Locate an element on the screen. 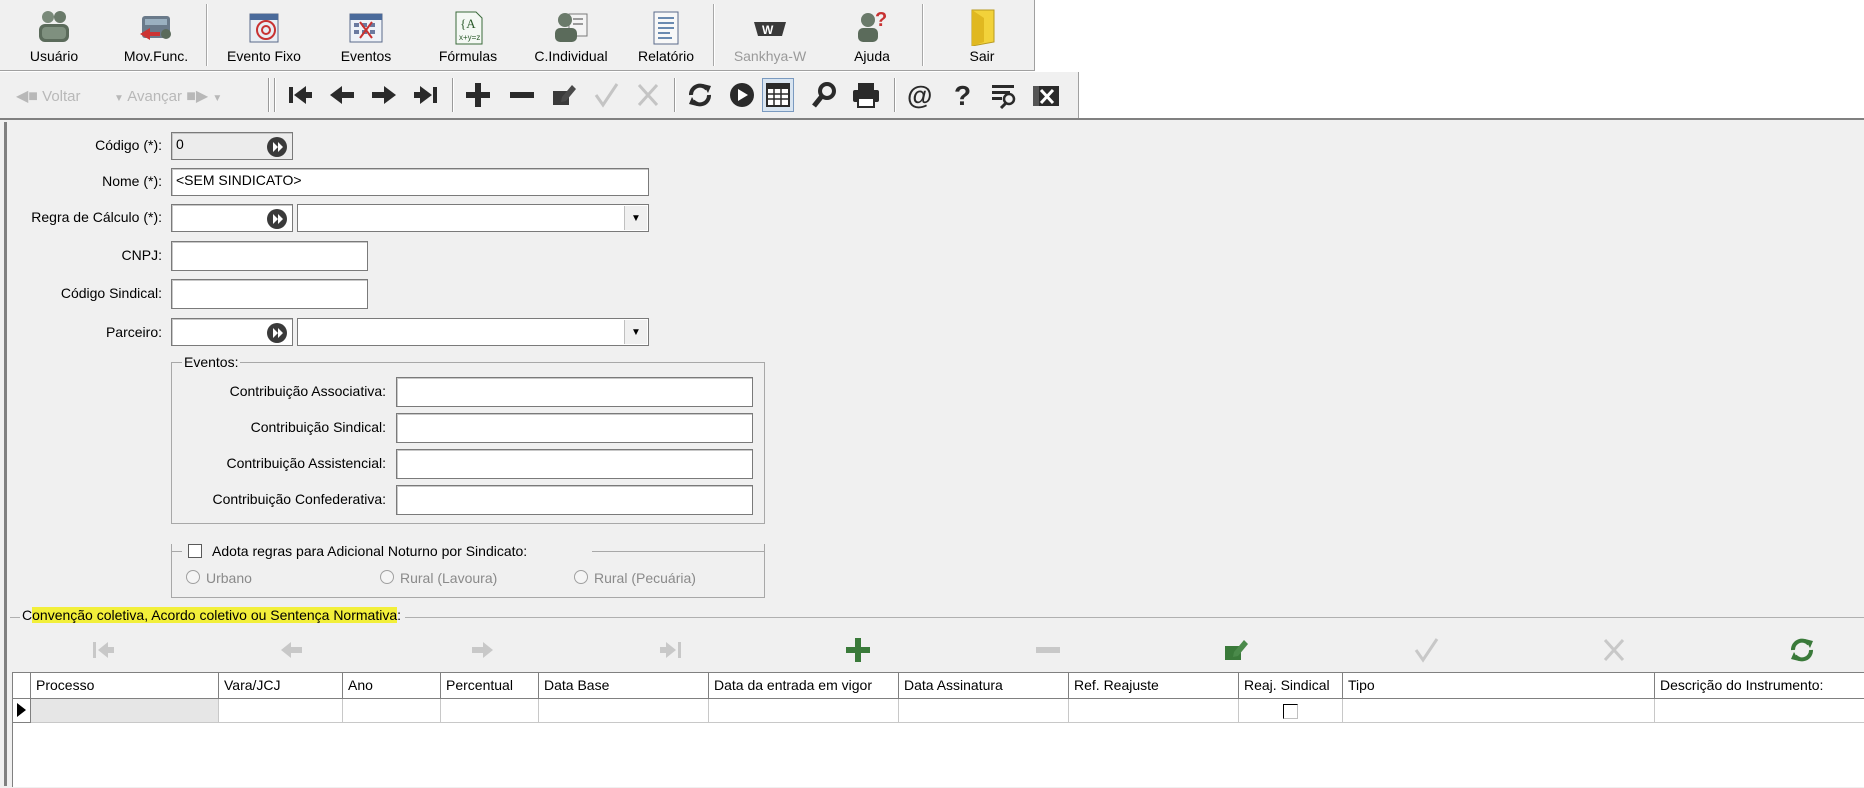 The height and width of the screenshot is (788, 1864). evento-fixo-button: Evento Fixo is located at coordinates (264, 36).